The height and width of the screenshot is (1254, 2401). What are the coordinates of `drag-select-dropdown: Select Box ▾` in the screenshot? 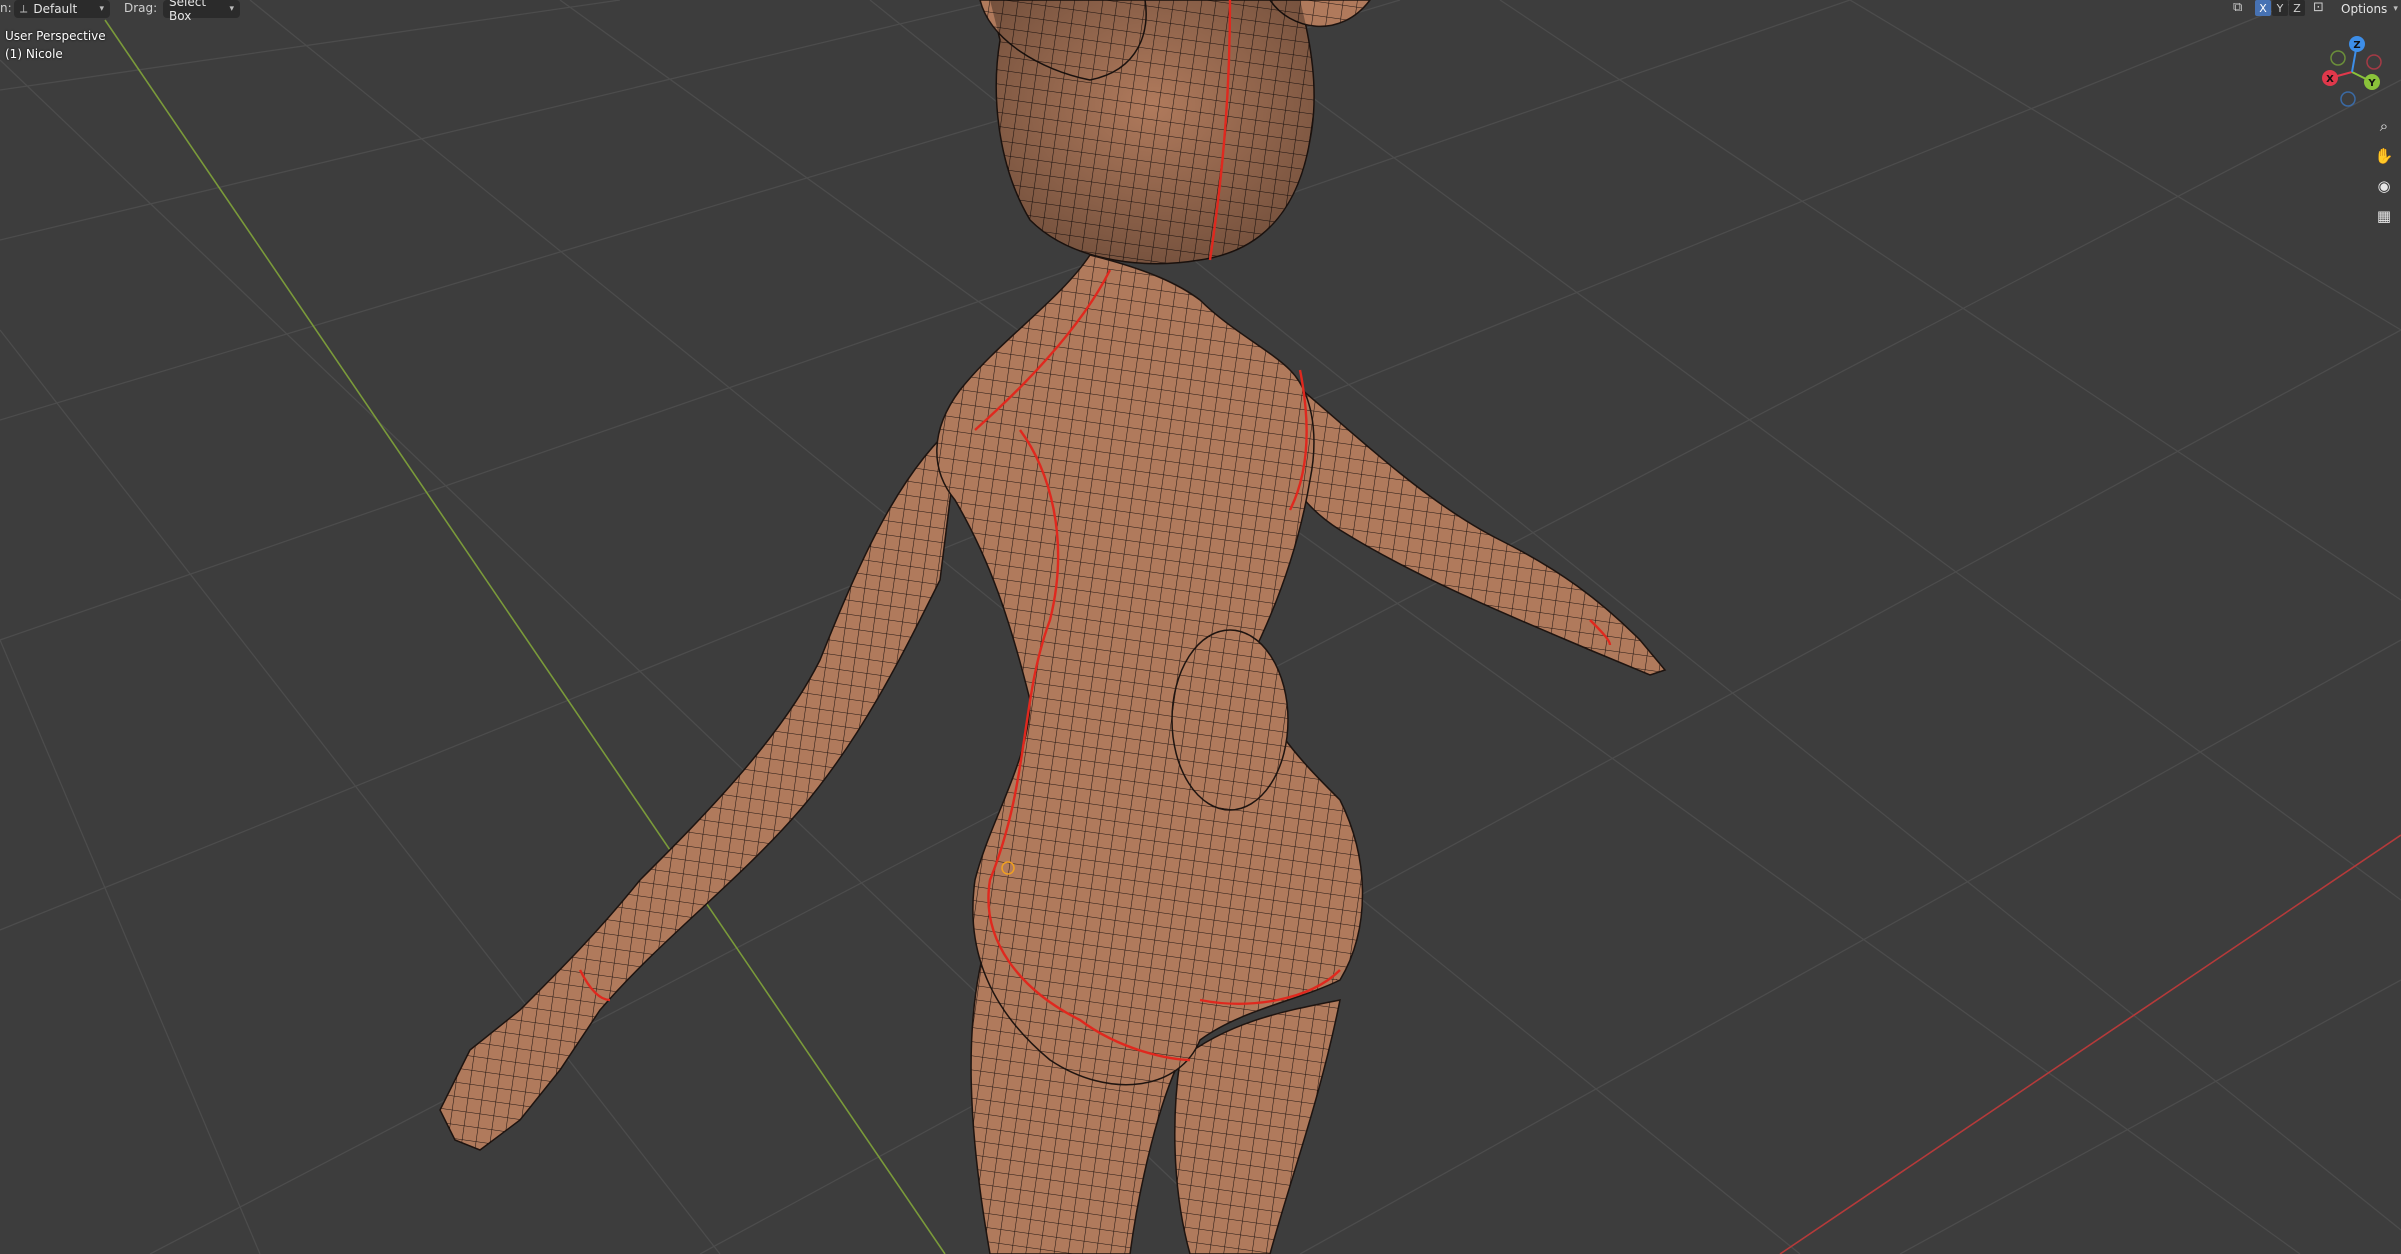 It's located at (201, 11).